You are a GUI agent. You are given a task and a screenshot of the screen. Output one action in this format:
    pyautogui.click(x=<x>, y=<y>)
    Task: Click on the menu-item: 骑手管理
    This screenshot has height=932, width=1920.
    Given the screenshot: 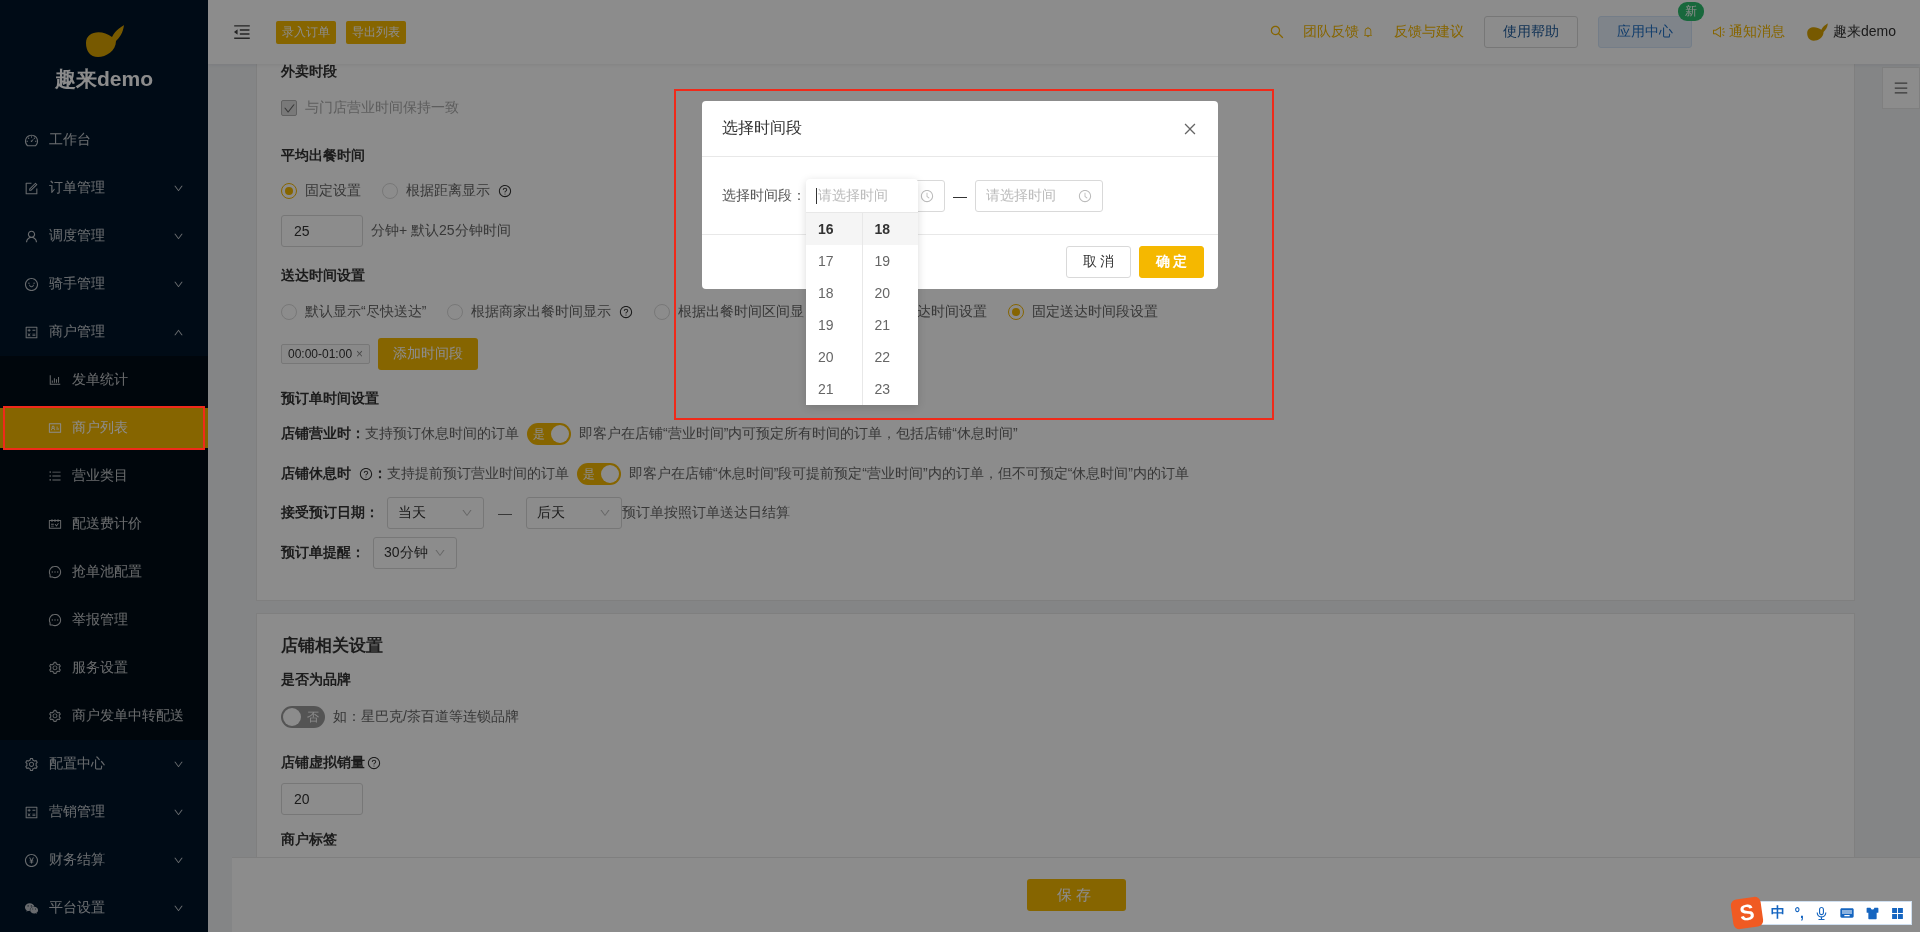 What is the action you would take?
    pyautogui.click(x=104, y=284)
    